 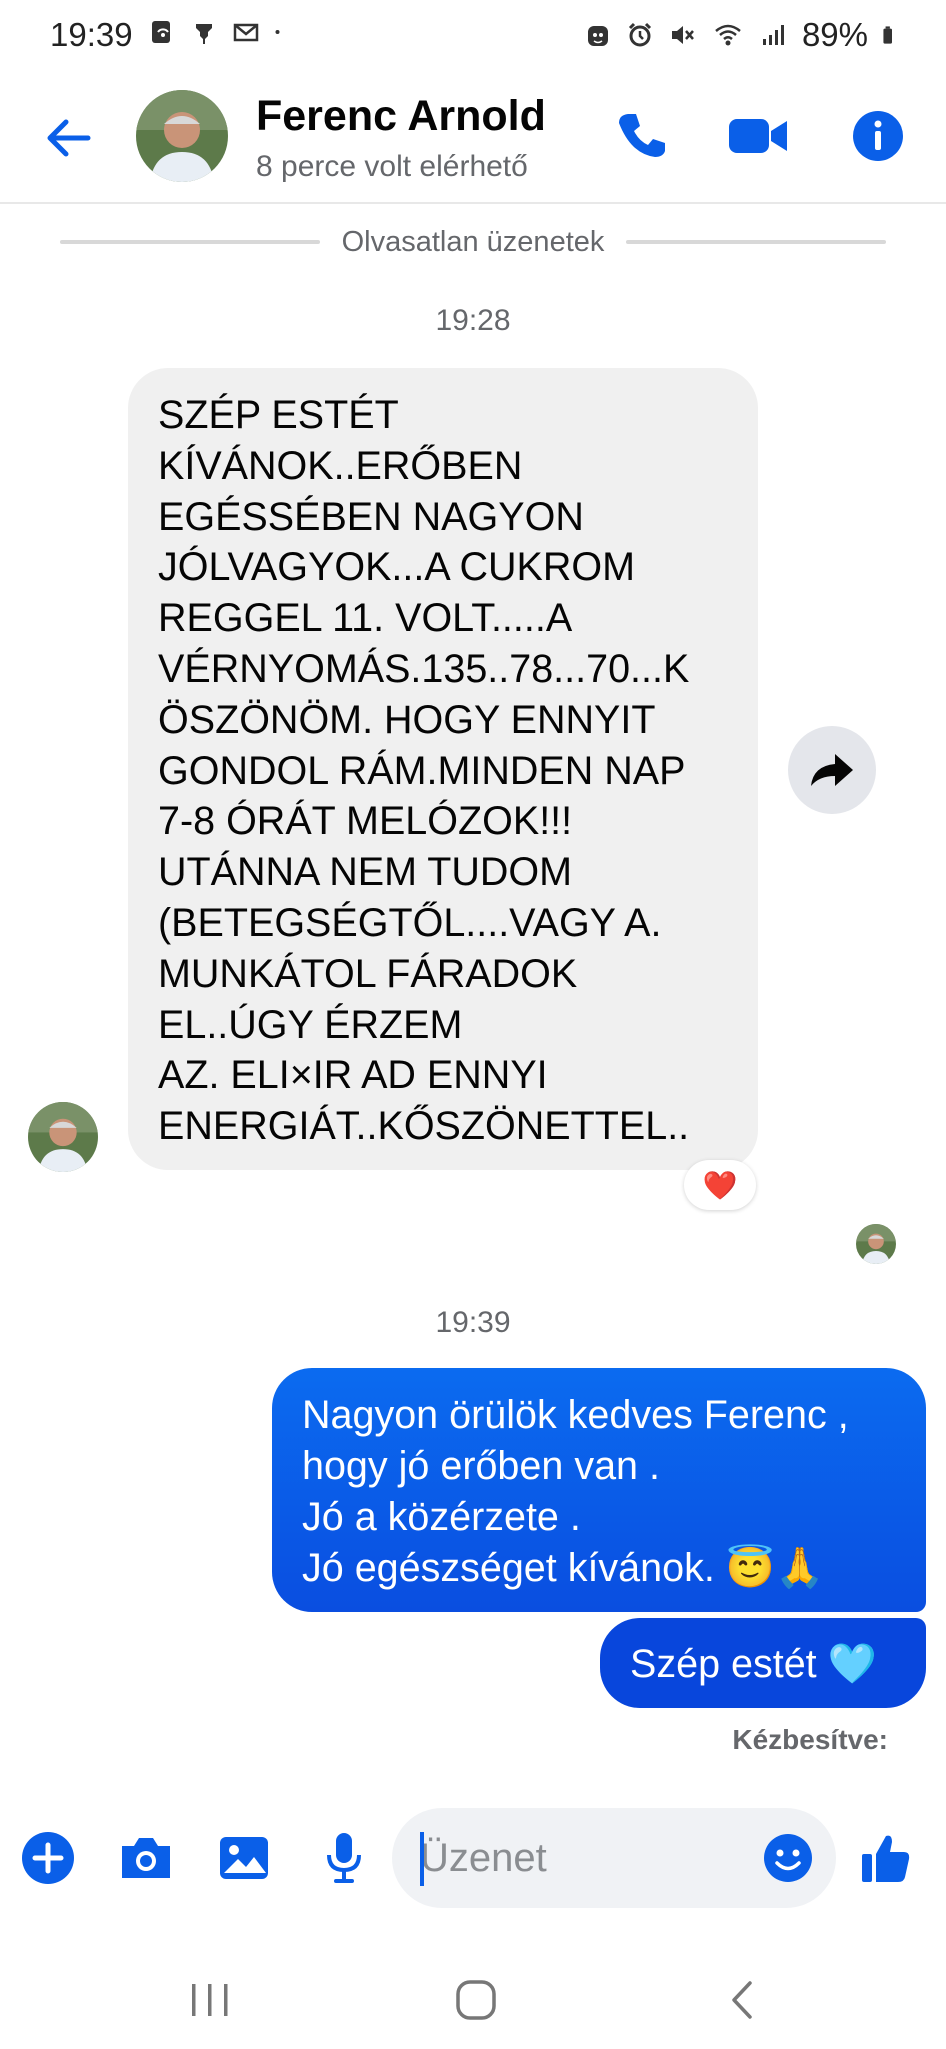 I want to click on message-input-container, so click(x=614, y=1858).